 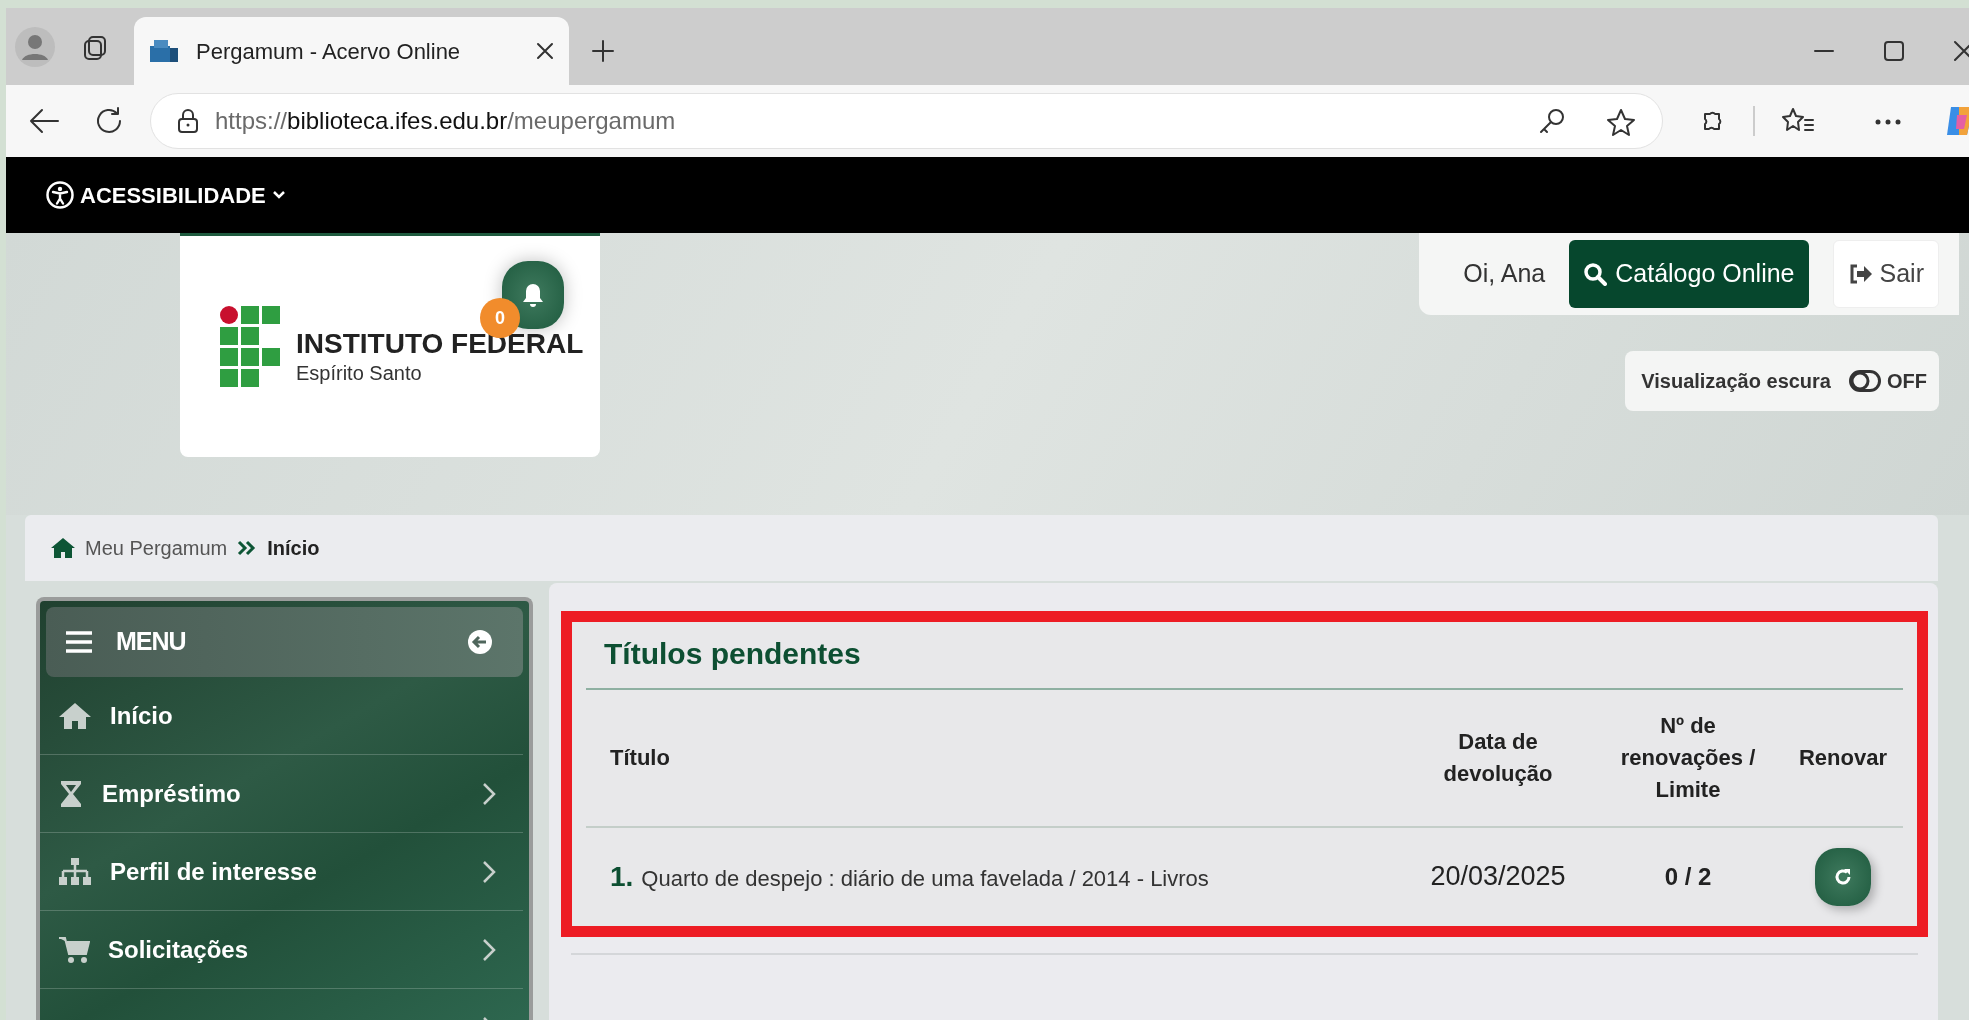 What do you see at coordinates (622, 876) in the screenshot?
I see `row-number: 1.` at bounding box center [622, 876].